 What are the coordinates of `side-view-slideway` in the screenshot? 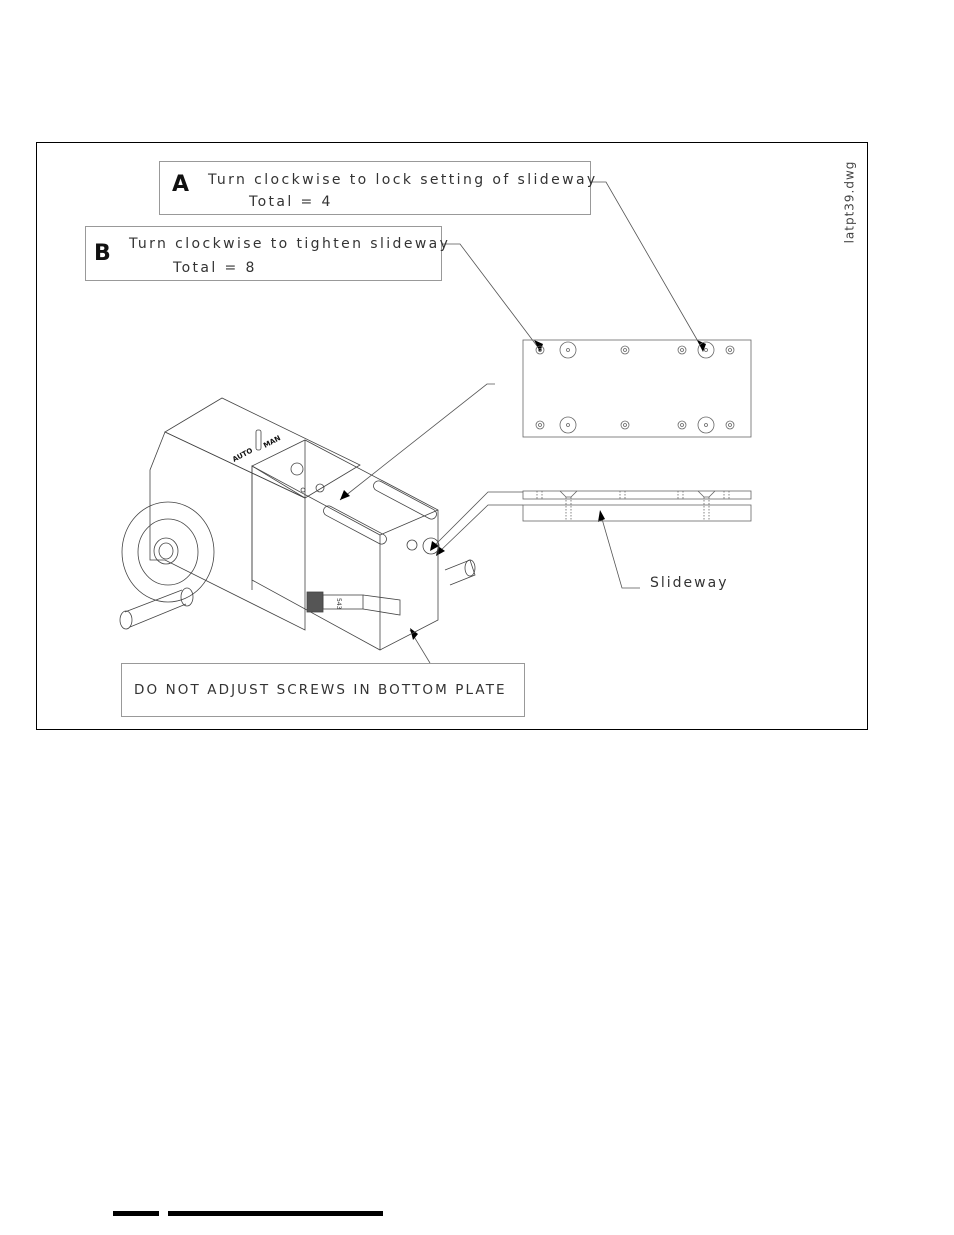 It's located at (637, 506).